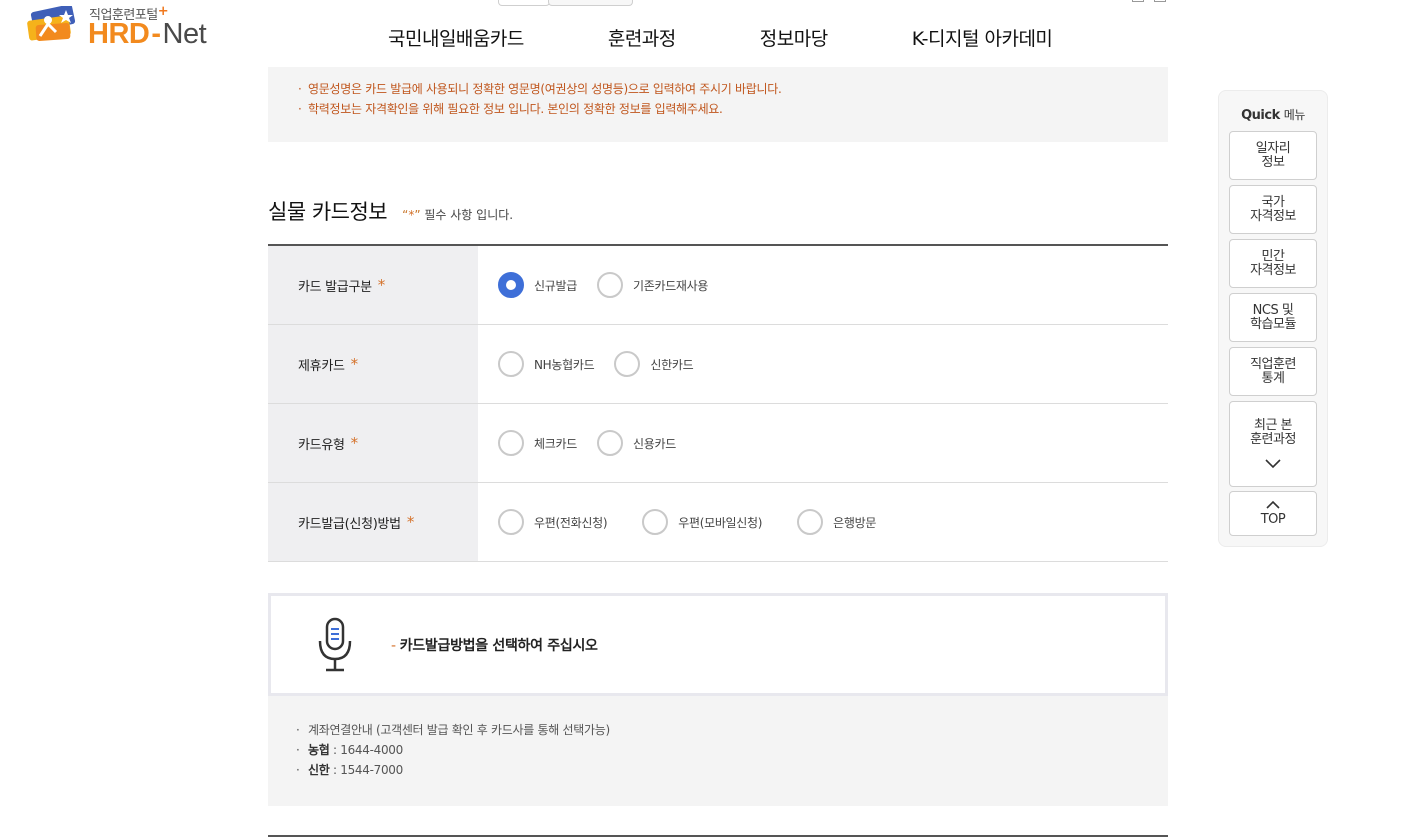 The image size is (1413, 838). I want to click on quick-item-jobs: 일자리 정보, so click(1273, 155).